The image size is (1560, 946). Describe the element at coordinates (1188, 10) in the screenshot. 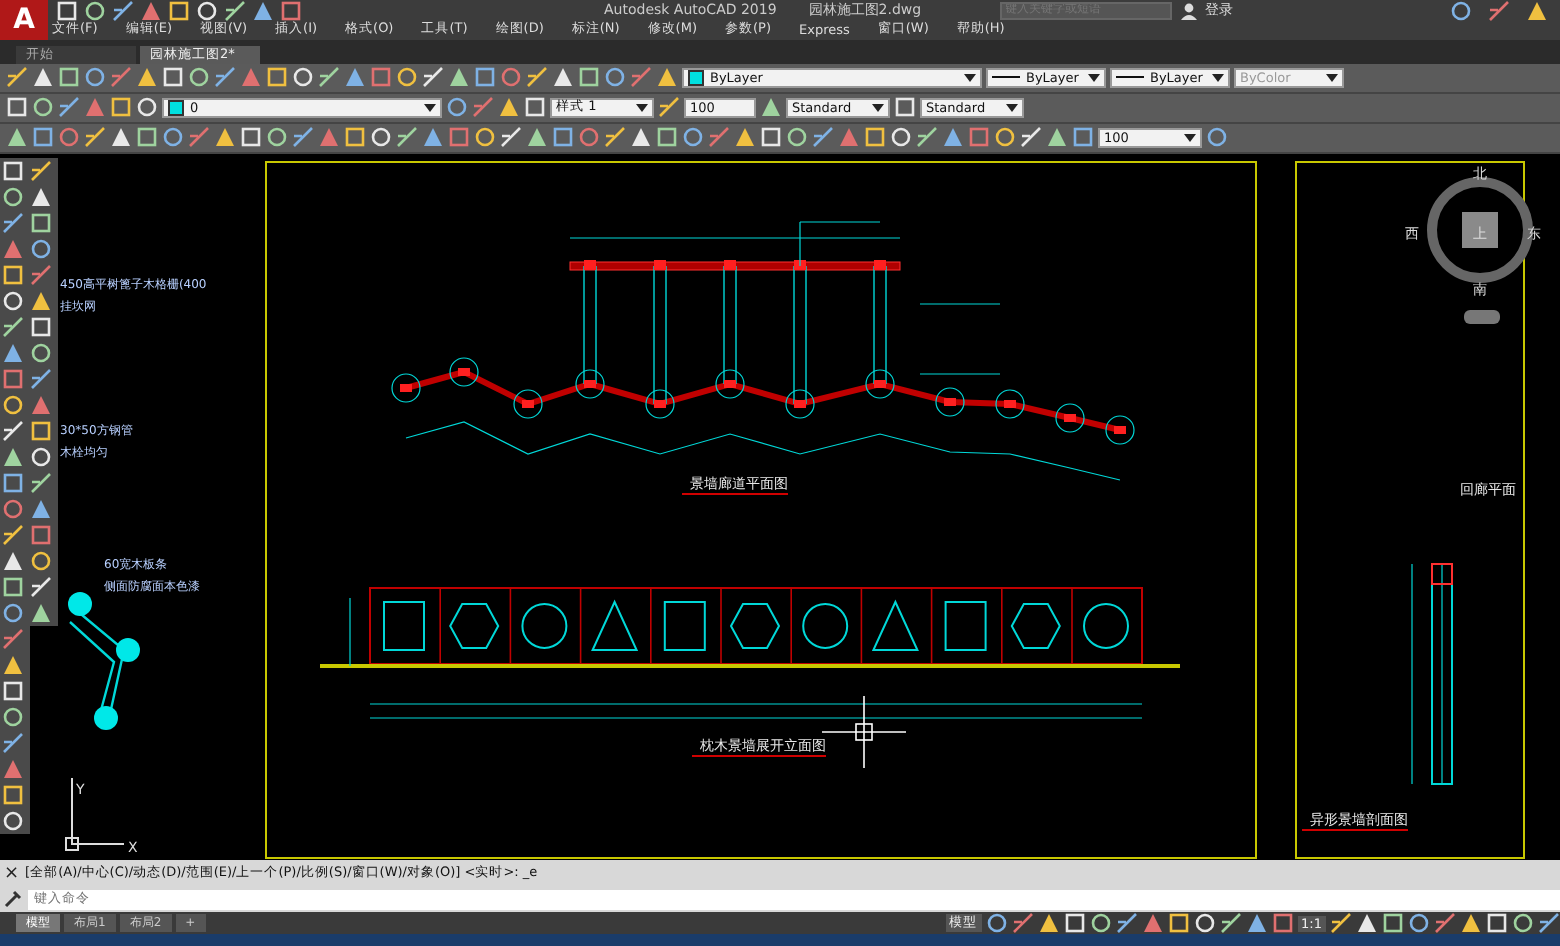

I see `user-icon` at that location.